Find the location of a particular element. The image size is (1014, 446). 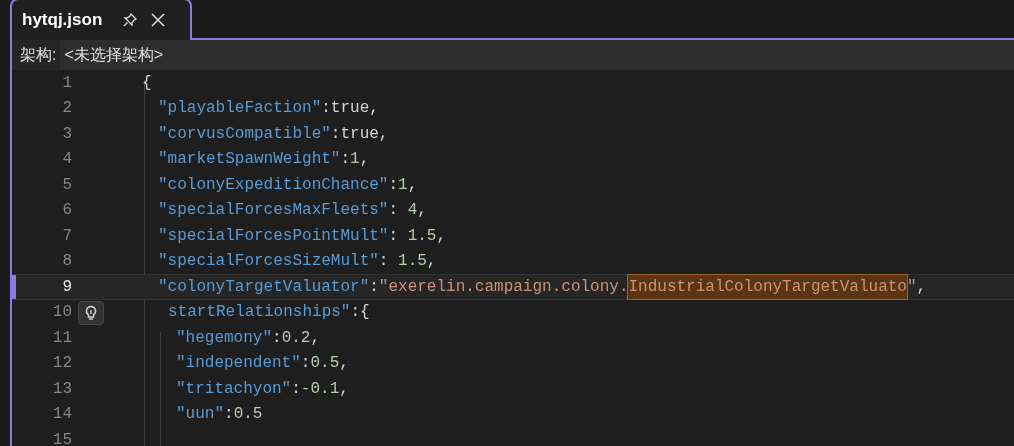

json-key: "hegemony" is located at coordinates (224, 337).